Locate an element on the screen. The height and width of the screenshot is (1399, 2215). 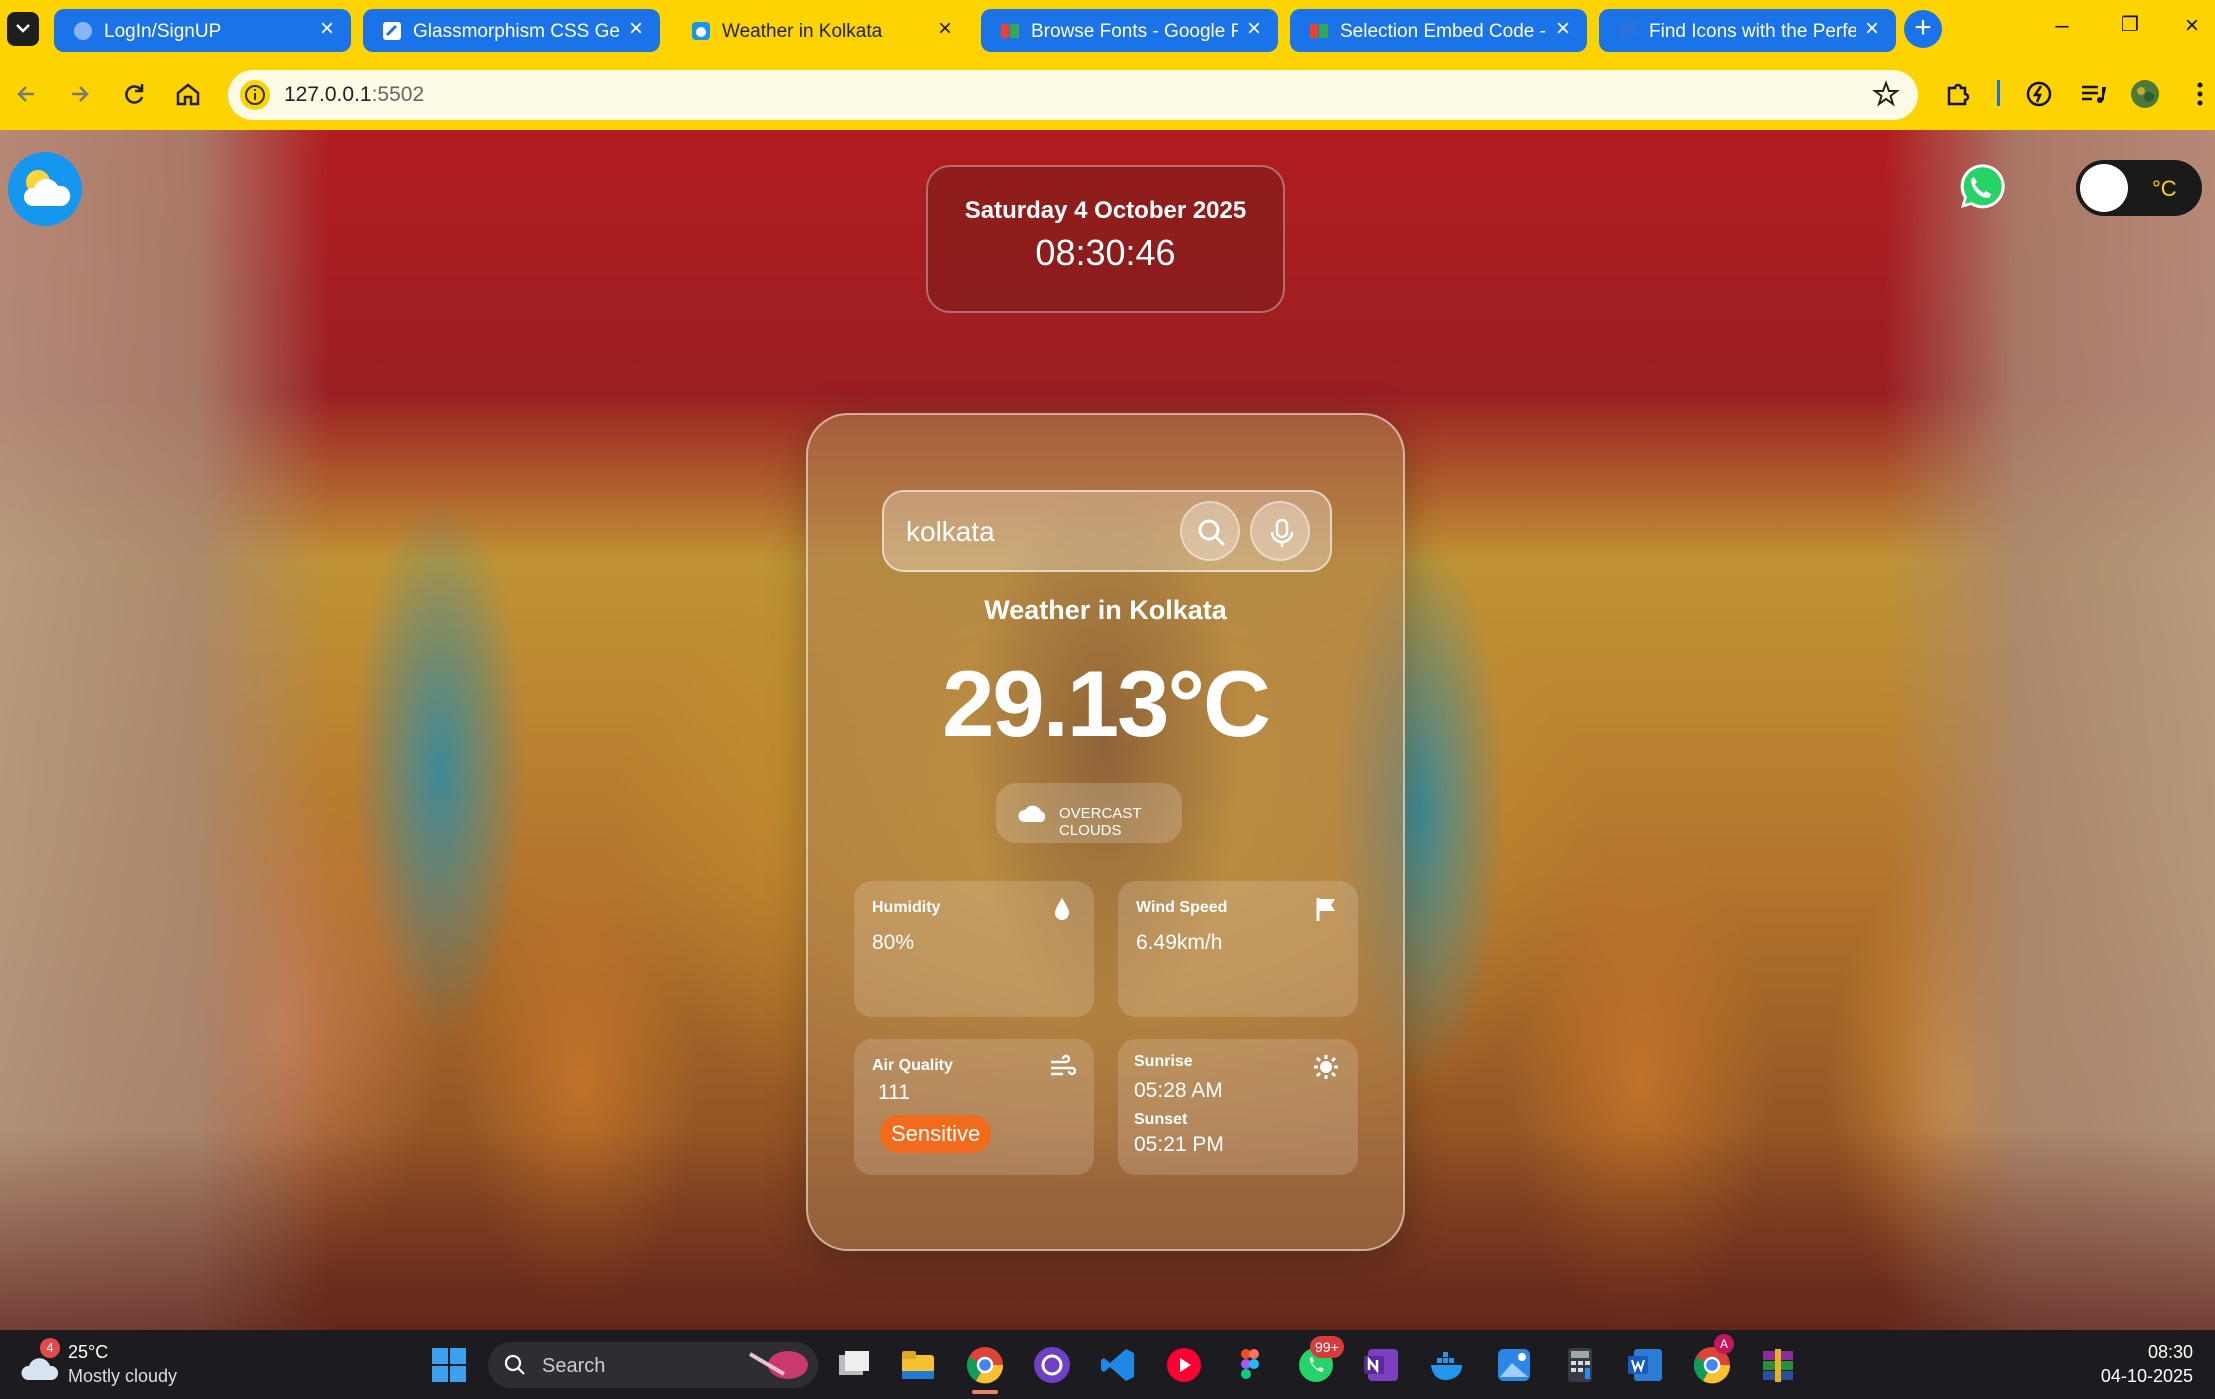
wind-speed-label: Wind Speed is located at coordinates (1182, 907).